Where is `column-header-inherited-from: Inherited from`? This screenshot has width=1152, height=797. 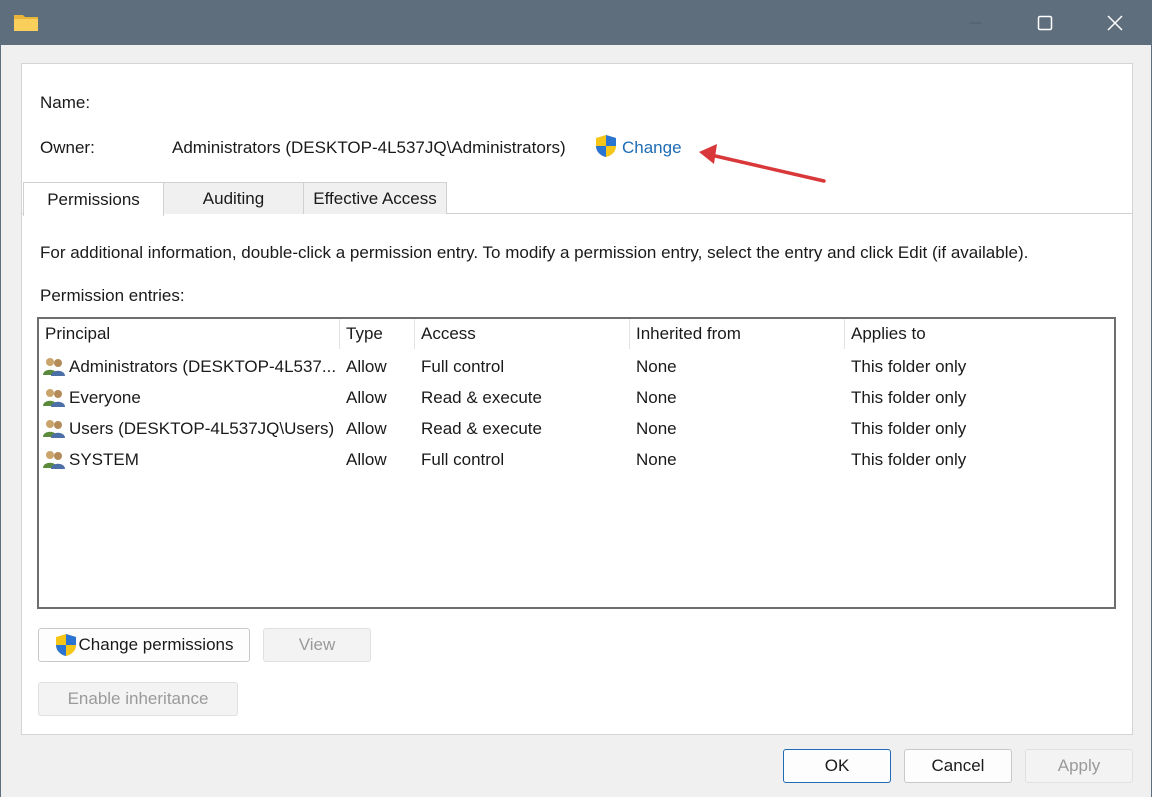
column-header-inherited-from: Inherited from is located at coordinates (737, 334).